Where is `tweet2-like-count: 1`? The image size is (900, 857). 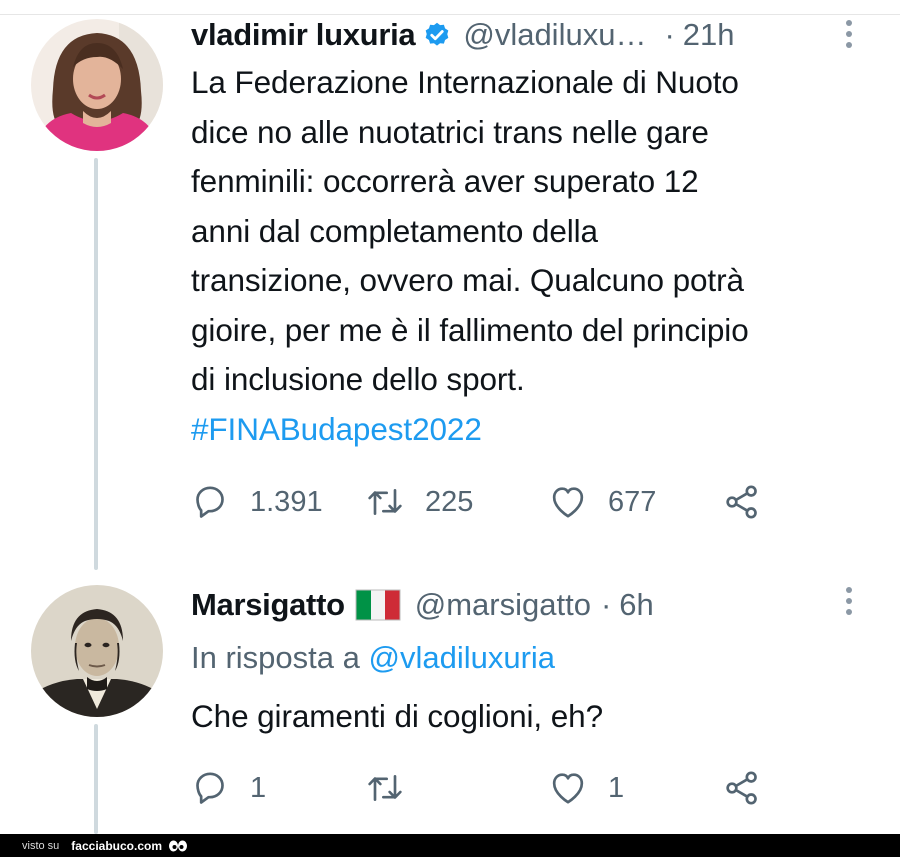 tweet2-like-count: 1 is located at coordinates (616, 787).